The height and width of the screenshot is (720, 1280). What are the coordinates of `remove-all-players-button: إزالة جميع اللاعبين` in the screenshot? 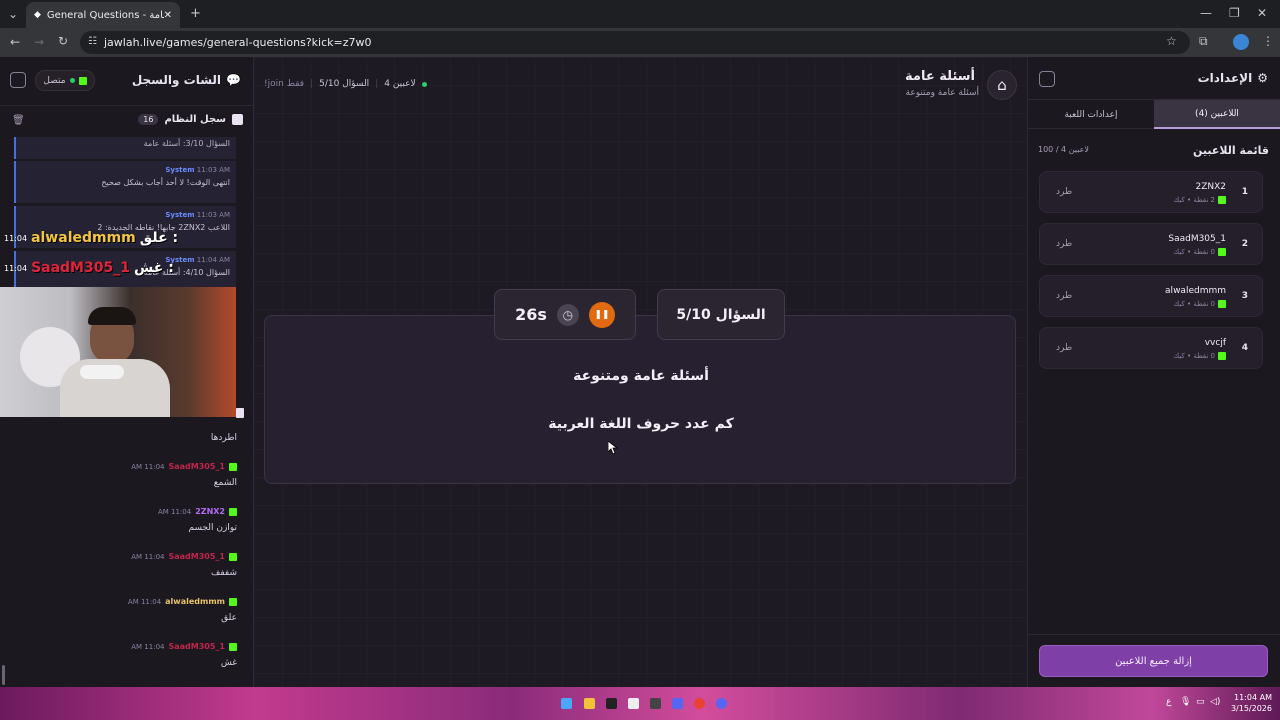 It's located at (1153, 661).